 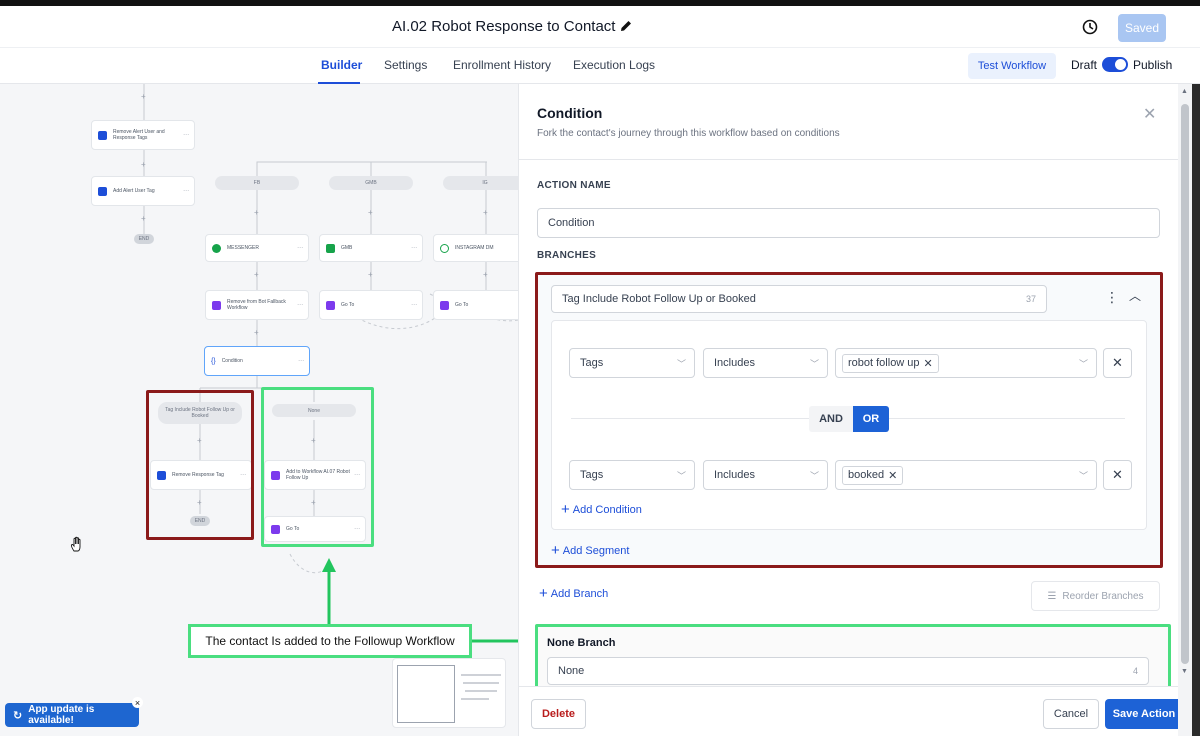 What do you see at coordinates (102, 135) in the screenshot?
I see `tag-icon` at bounding box center [102, 135].